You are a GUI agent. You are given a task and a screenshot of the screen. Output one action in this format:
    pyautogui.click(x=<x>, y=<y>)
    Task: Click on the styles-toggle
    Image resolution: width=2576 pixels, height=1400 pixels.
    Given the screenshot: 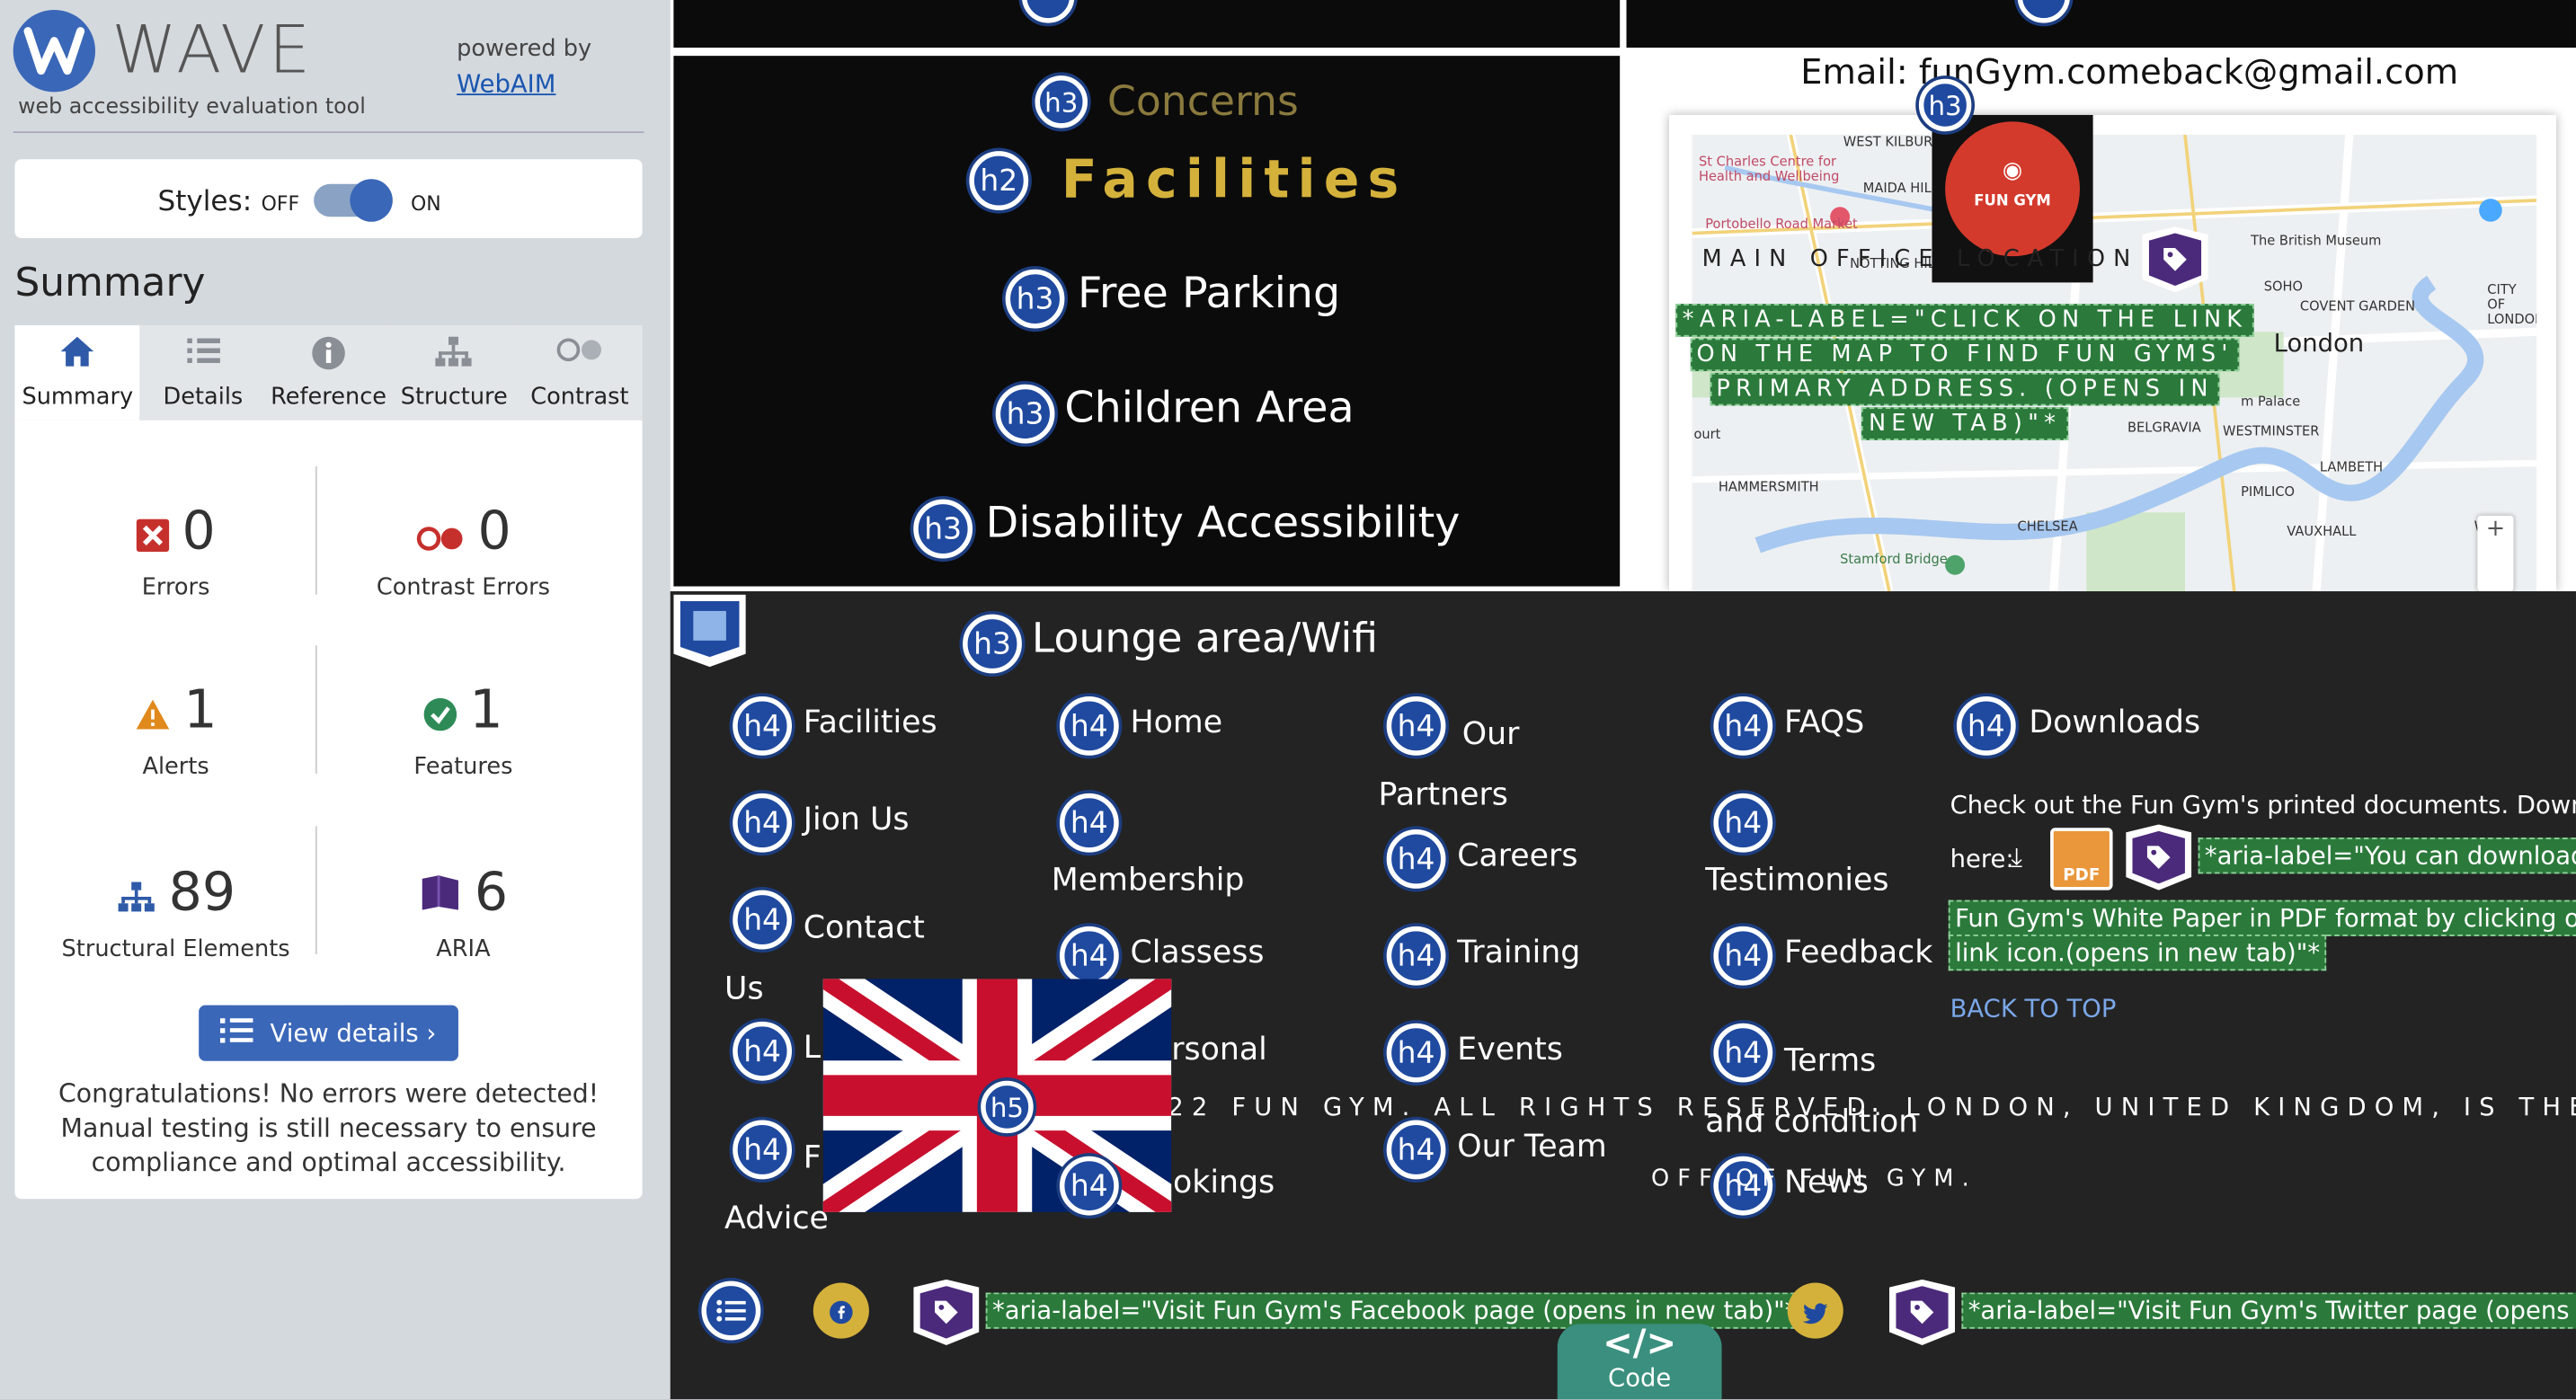 What is the action you would take?
    pyautogui.click(x=353, y=200)
    